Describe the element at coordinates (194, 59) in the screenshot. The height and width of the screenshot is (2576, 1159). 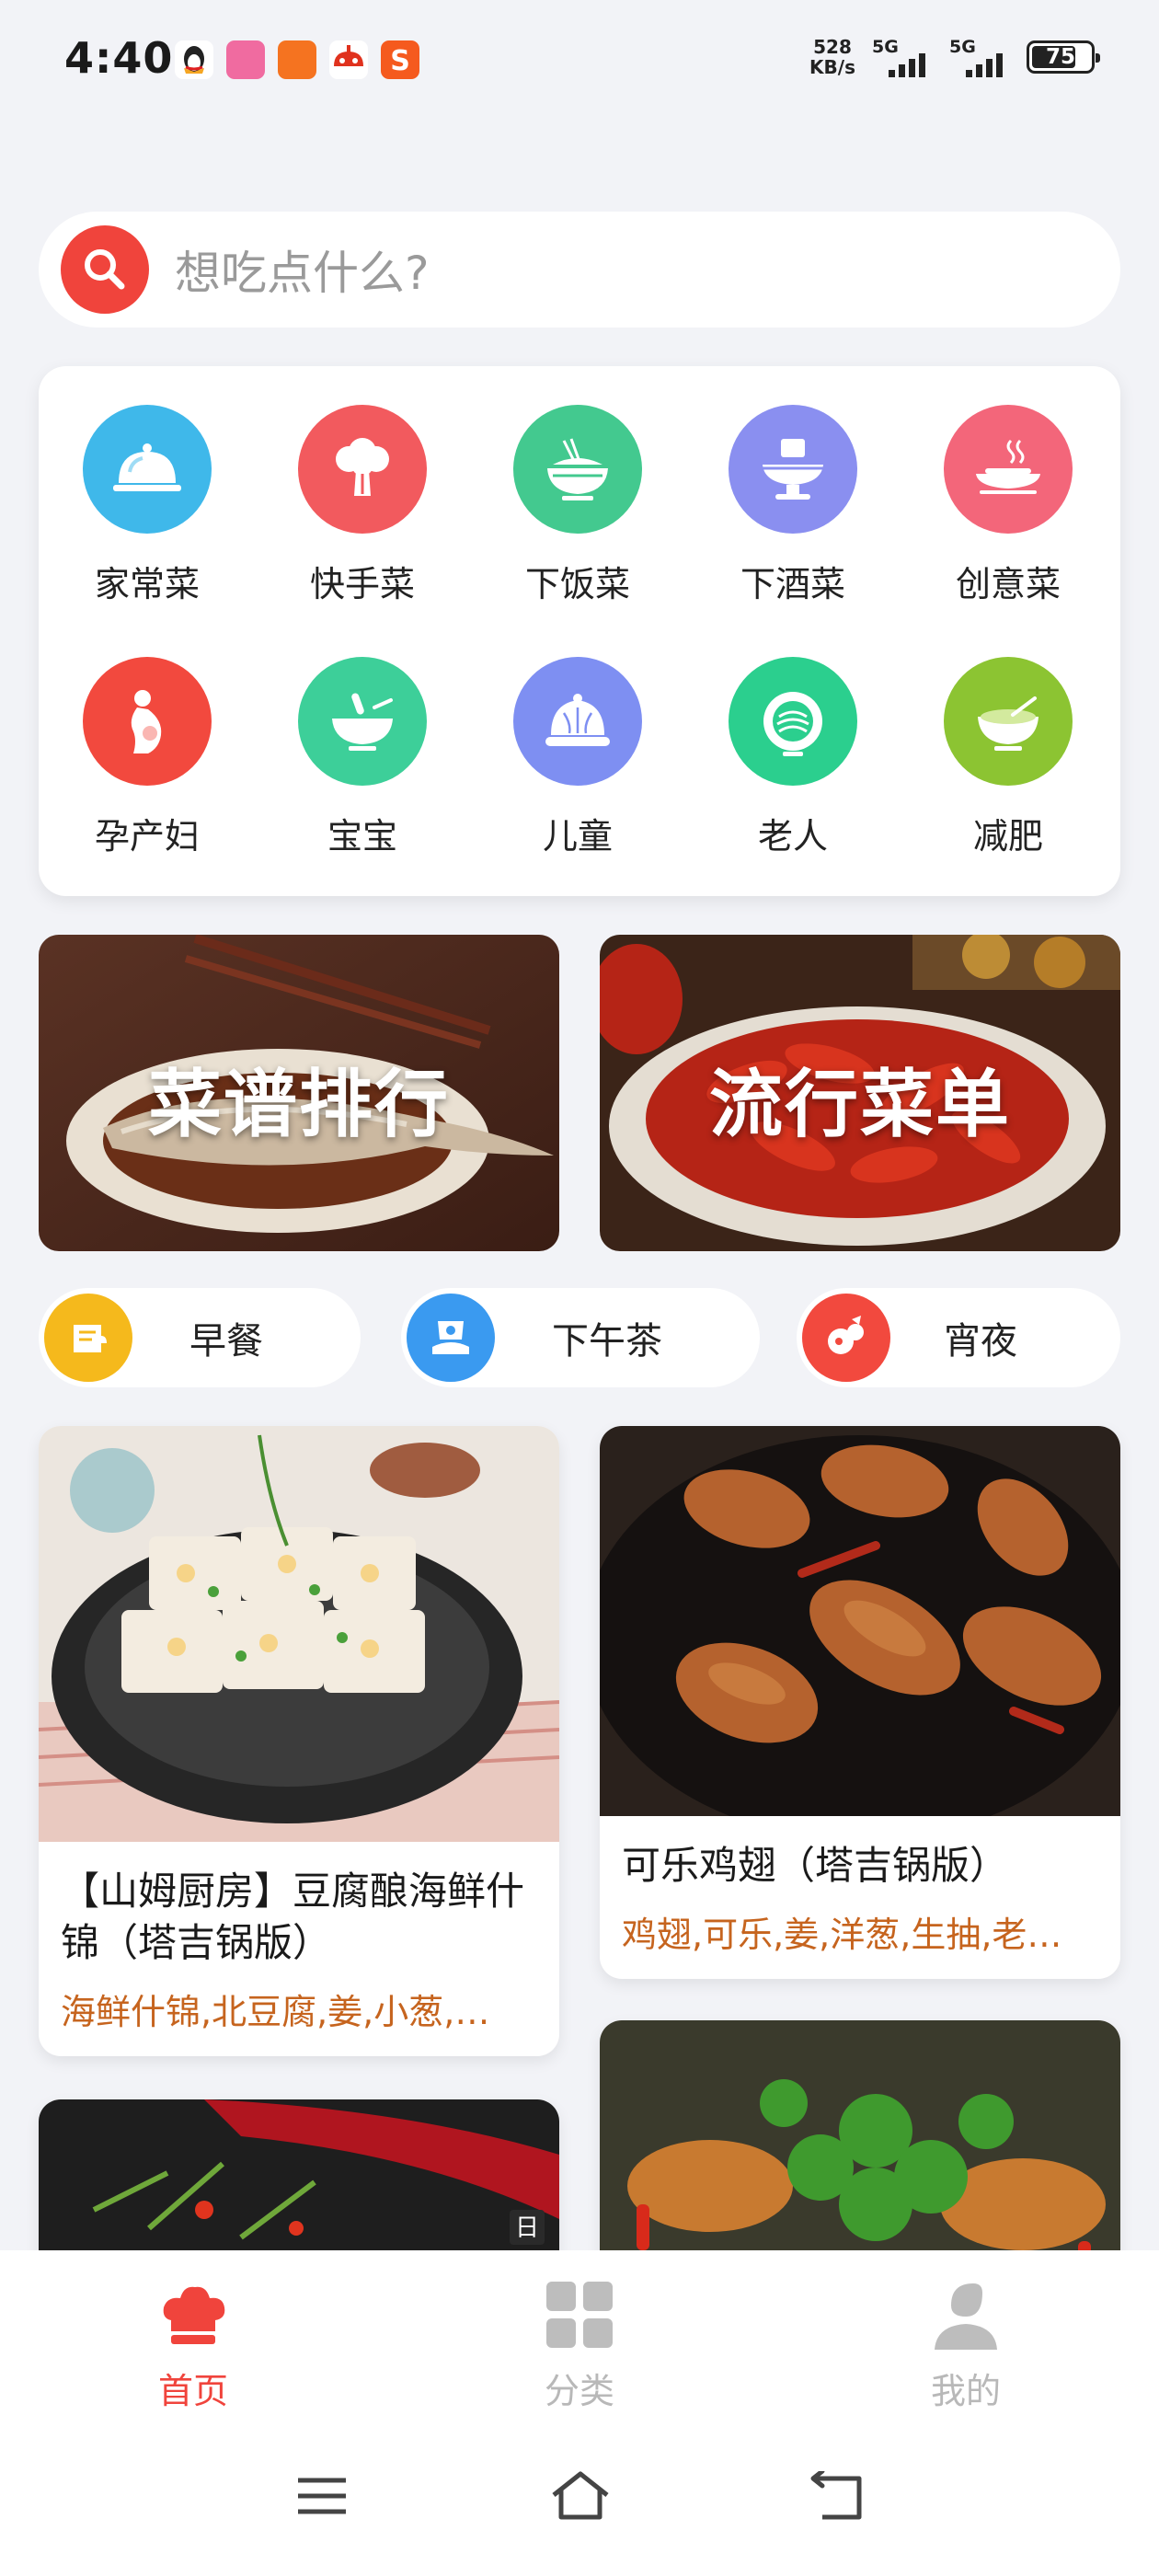
I see `qq-icon` at that location.